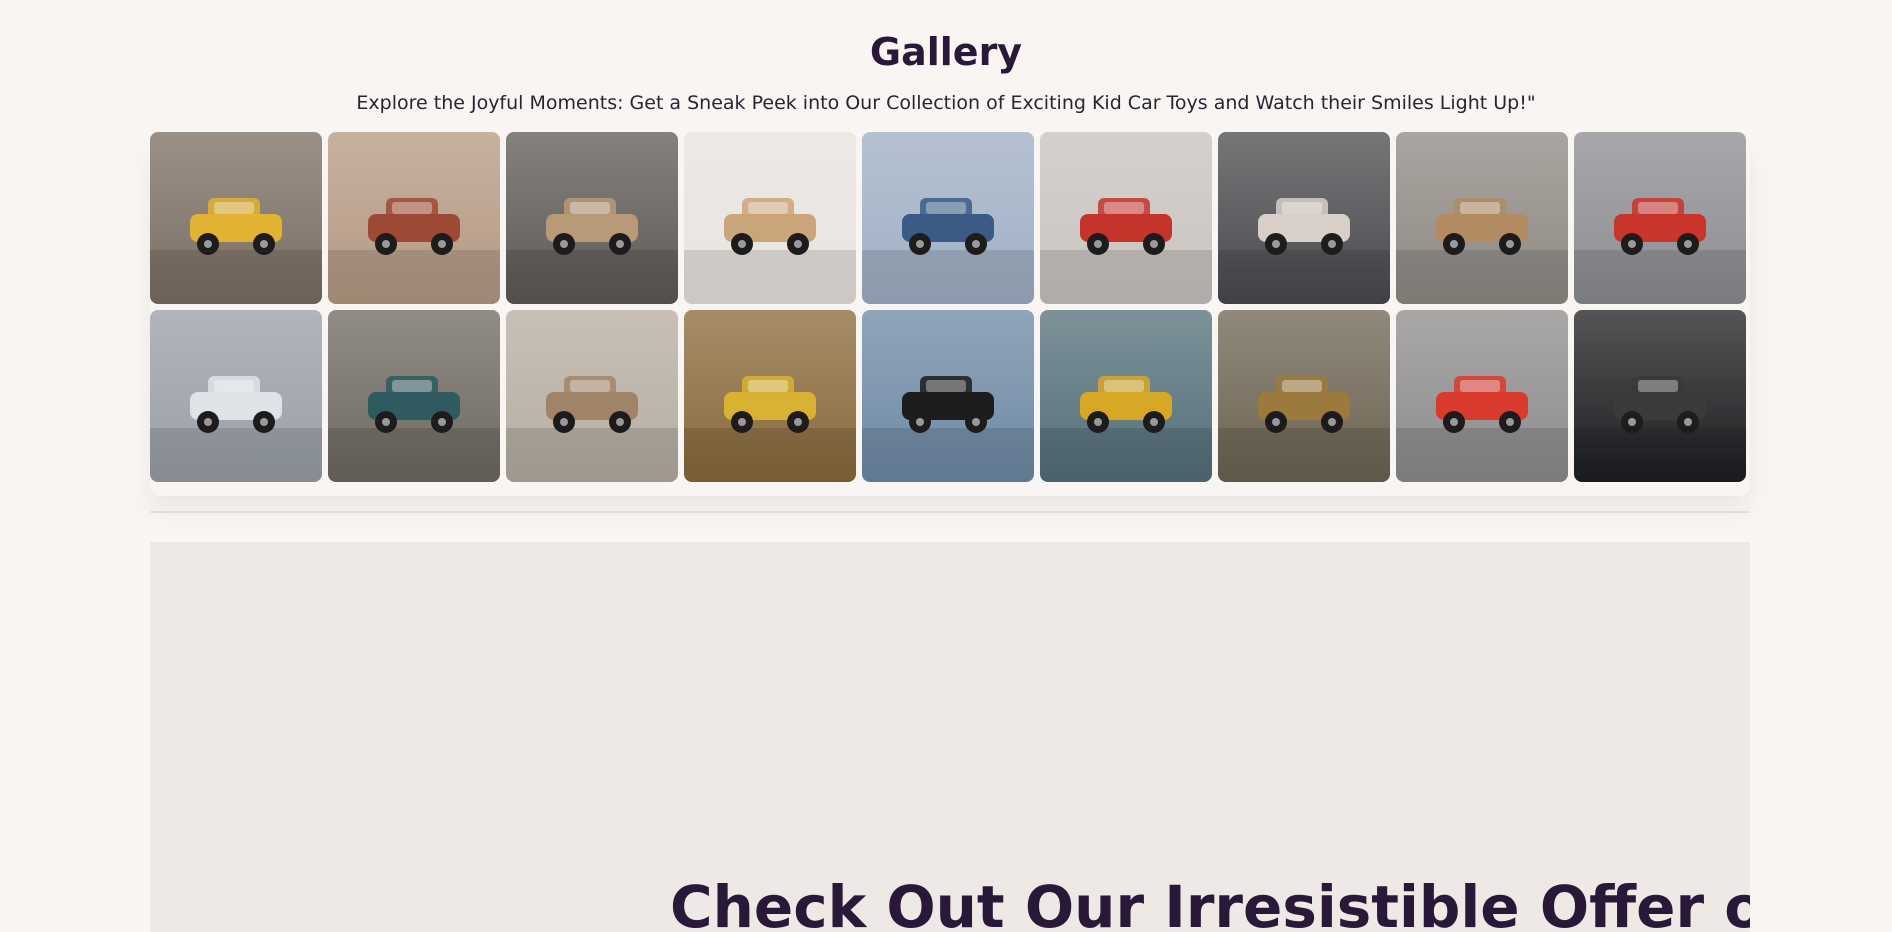  I want to click on white-offroad-truck-photo, so click(1304, 218).